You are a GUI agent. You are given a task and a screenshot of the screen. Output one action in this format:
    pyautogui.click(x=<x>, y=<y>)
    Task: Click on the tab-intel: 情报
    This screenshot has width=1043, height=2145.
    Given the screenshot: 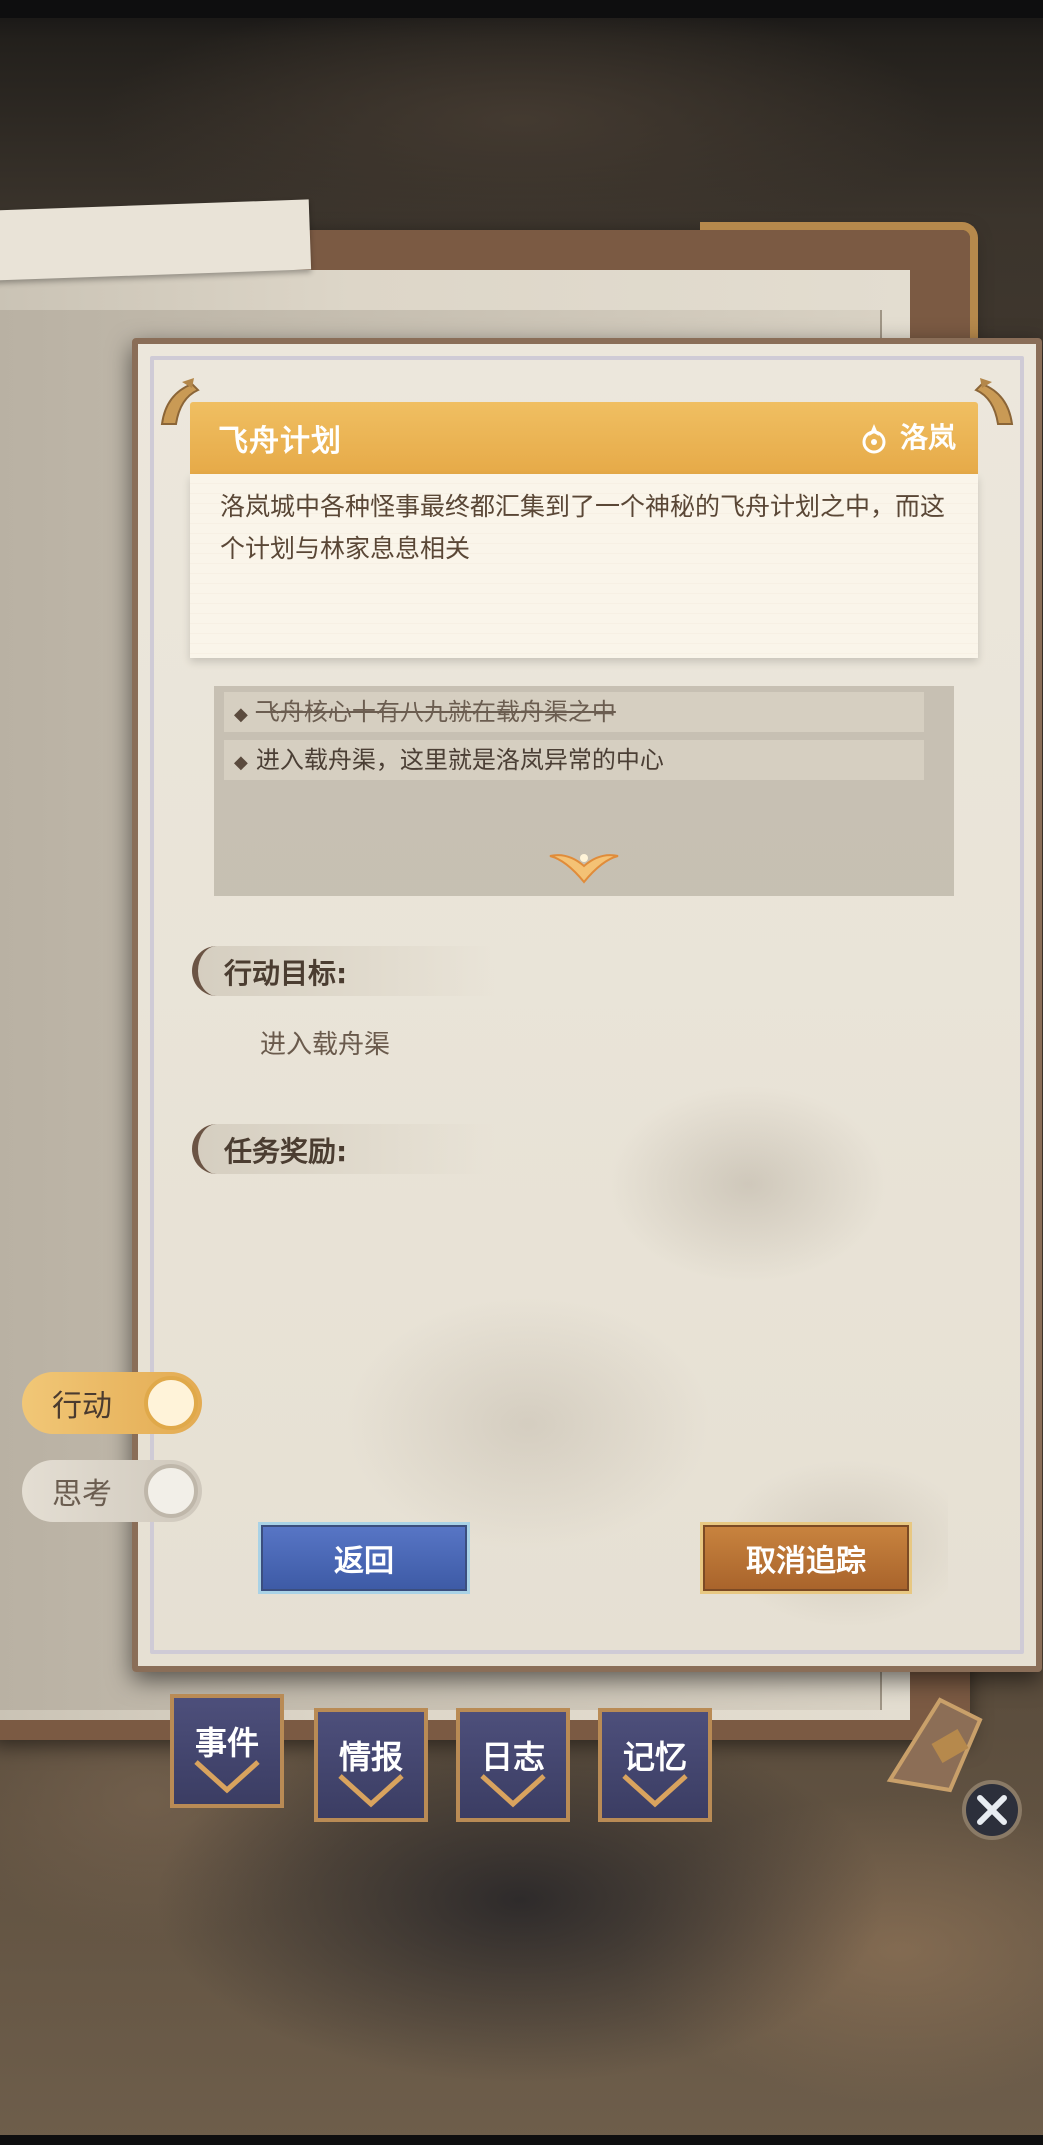 What is the action you would take?
    pyautogui.click(x=371, y=1765)
    